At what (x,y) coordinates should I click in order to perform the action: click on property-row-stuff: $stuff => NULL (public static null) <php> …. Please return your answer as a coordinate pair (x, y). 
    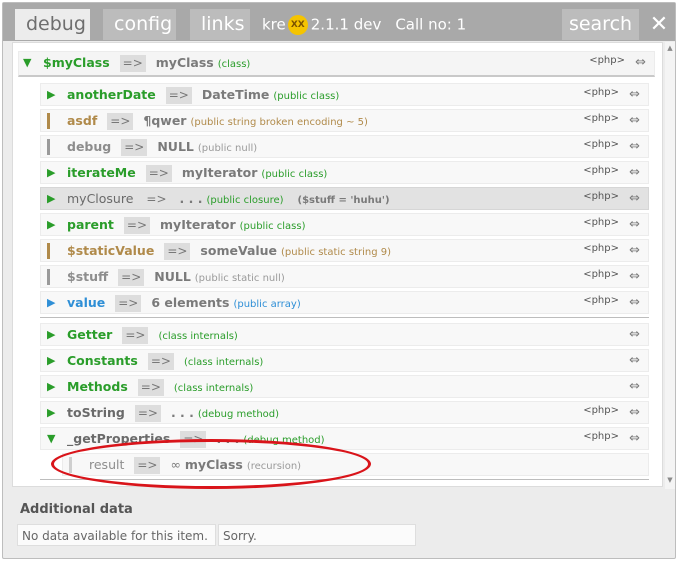
    Looking at the image, I should click on (344, 276).